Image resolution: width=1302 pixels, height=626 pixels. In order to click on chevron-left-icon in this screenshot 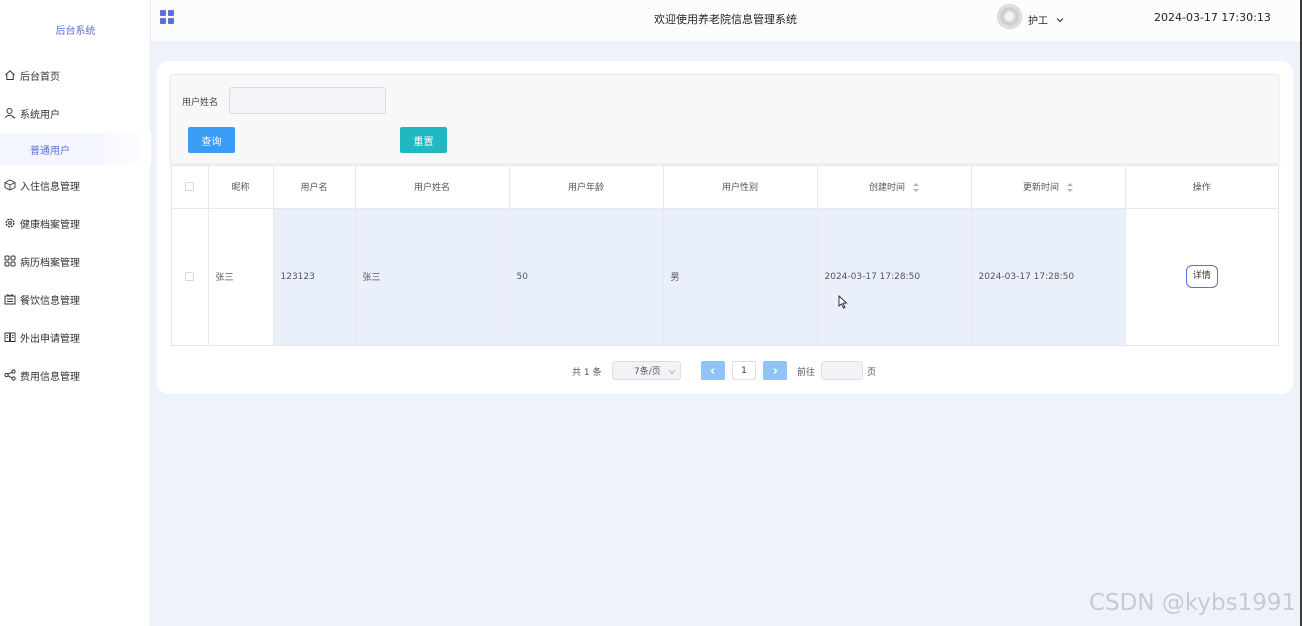, I will do `click(712, 370)`.